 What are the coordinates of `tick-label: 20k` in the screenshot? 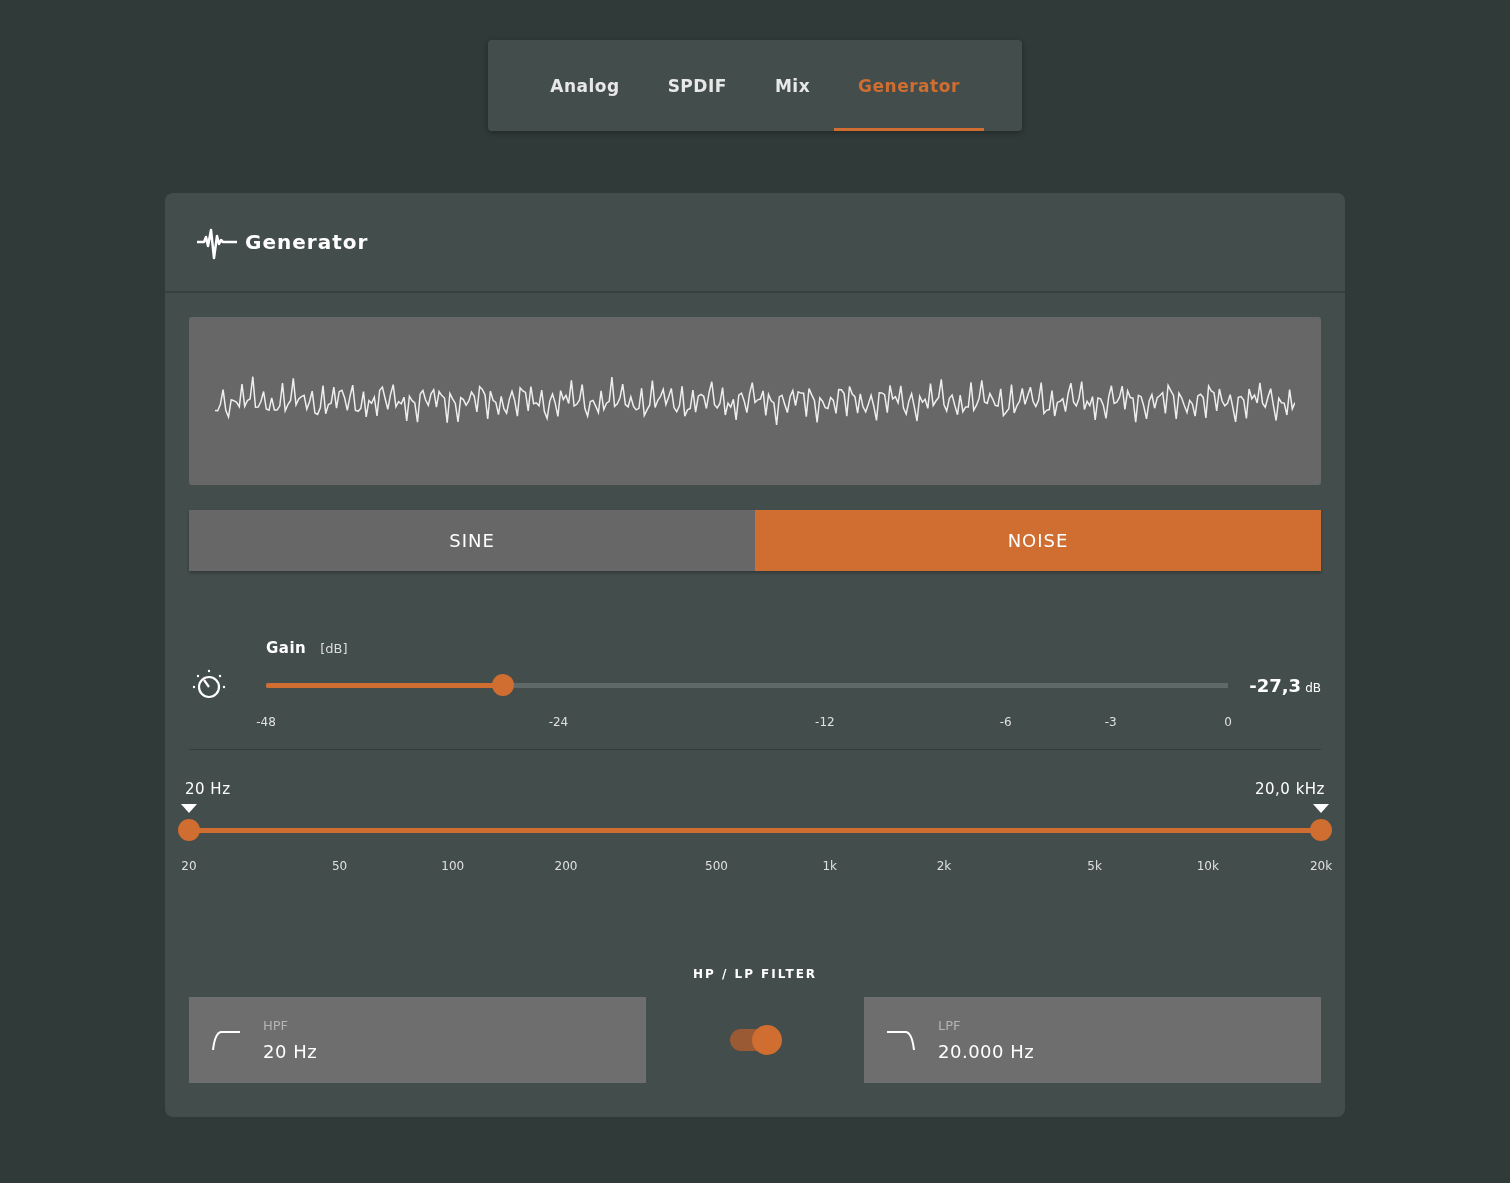 It's located at (1321, 866).